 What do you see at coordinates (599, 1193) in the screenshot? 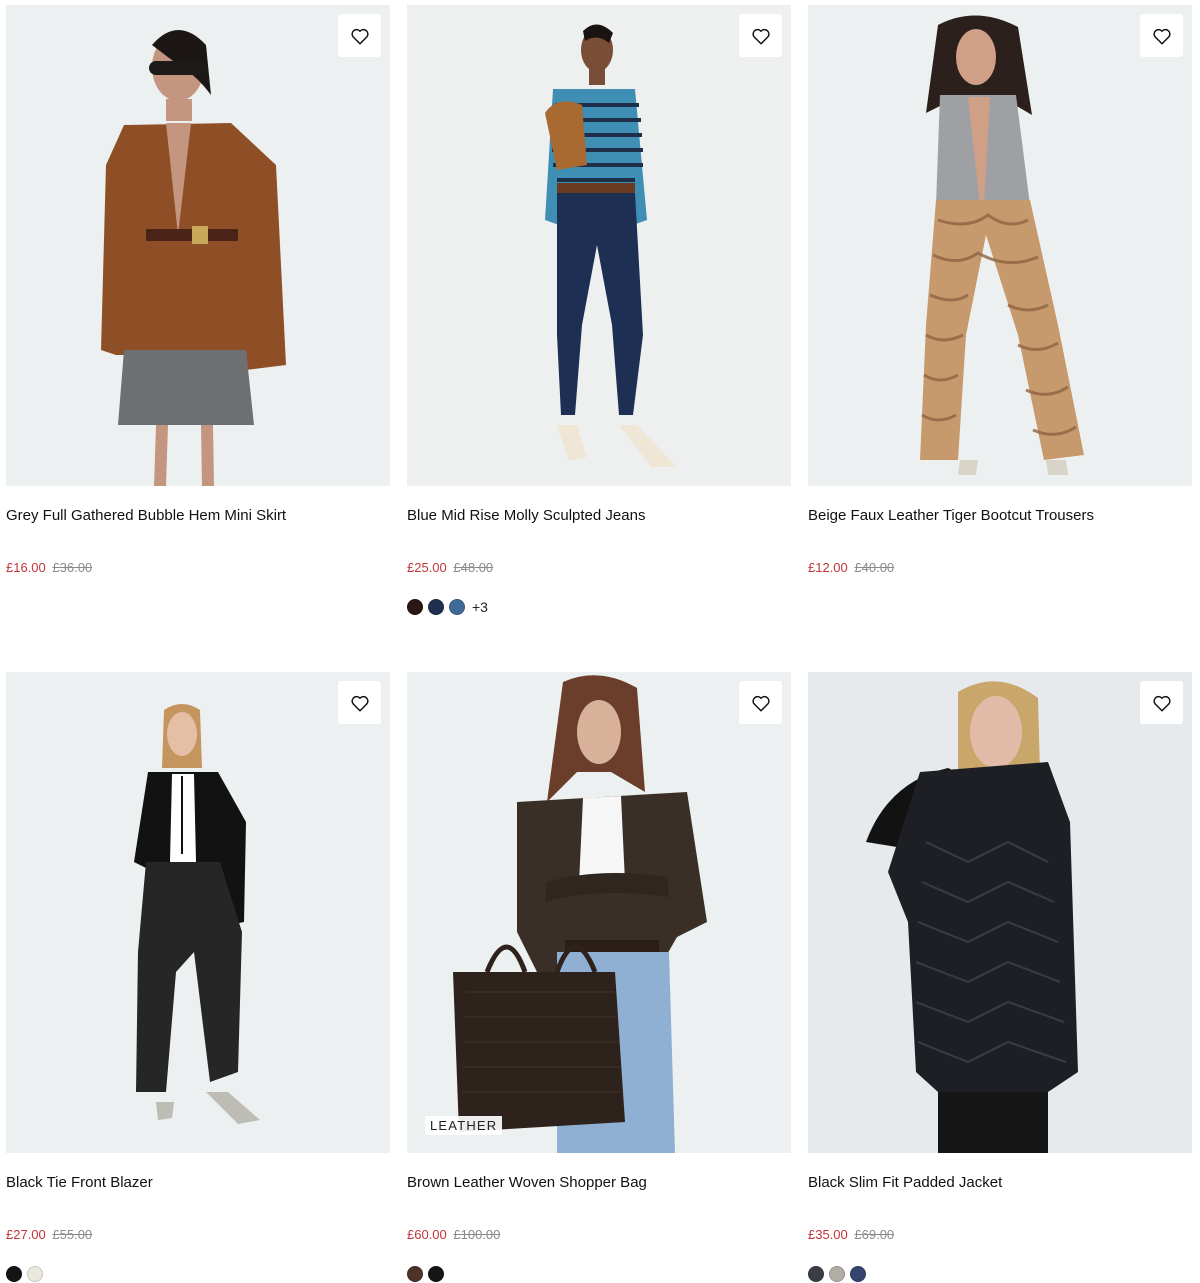
I see `product-title: Brown Leather Woven Shopper Bag` at bounding box center [599, 1193].